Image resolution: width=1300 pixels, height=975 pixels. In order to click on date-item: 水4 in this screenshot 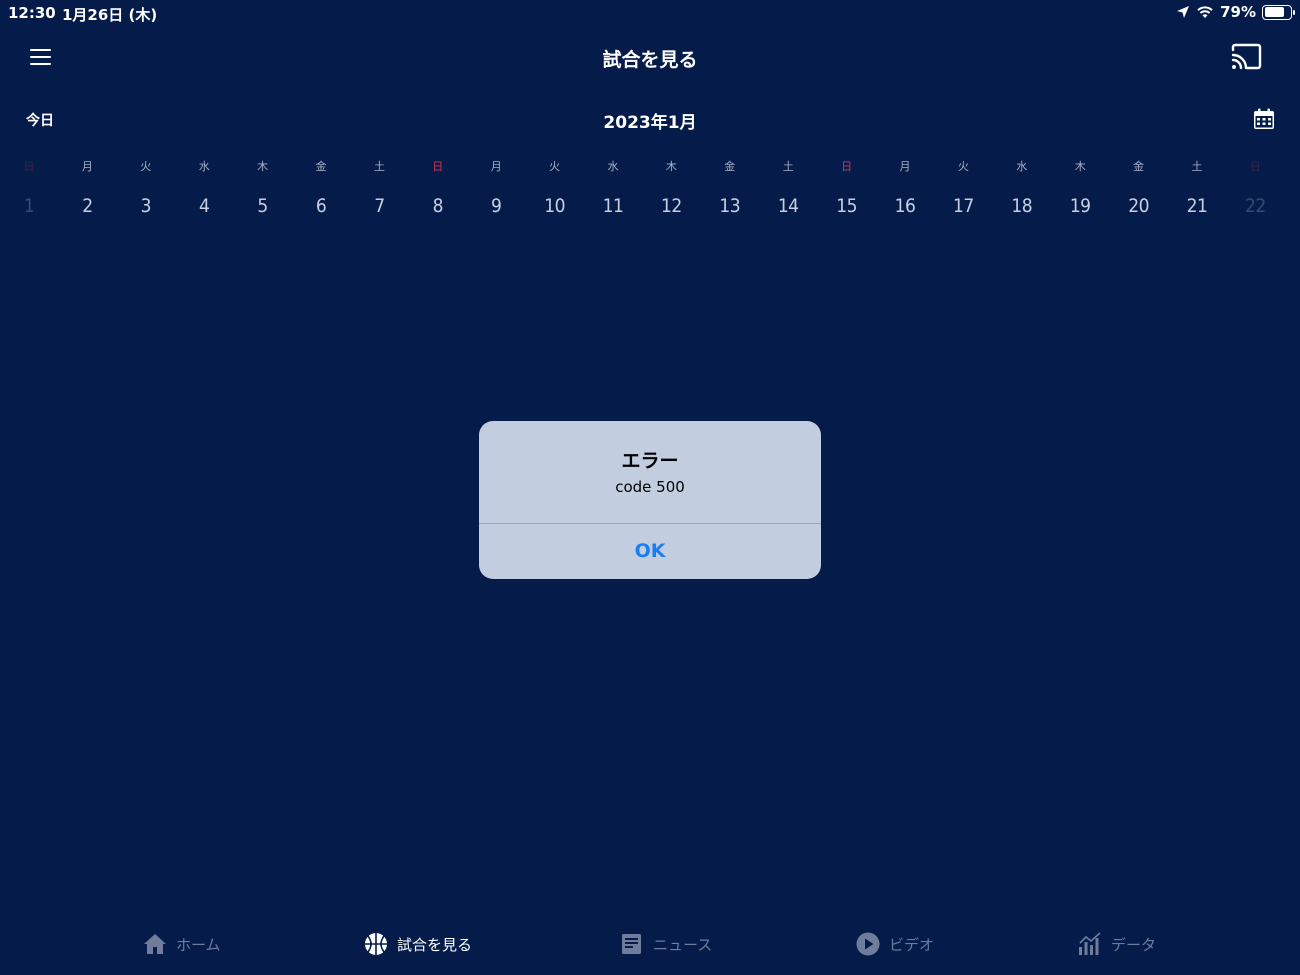, I will do `click(204, 186)`.